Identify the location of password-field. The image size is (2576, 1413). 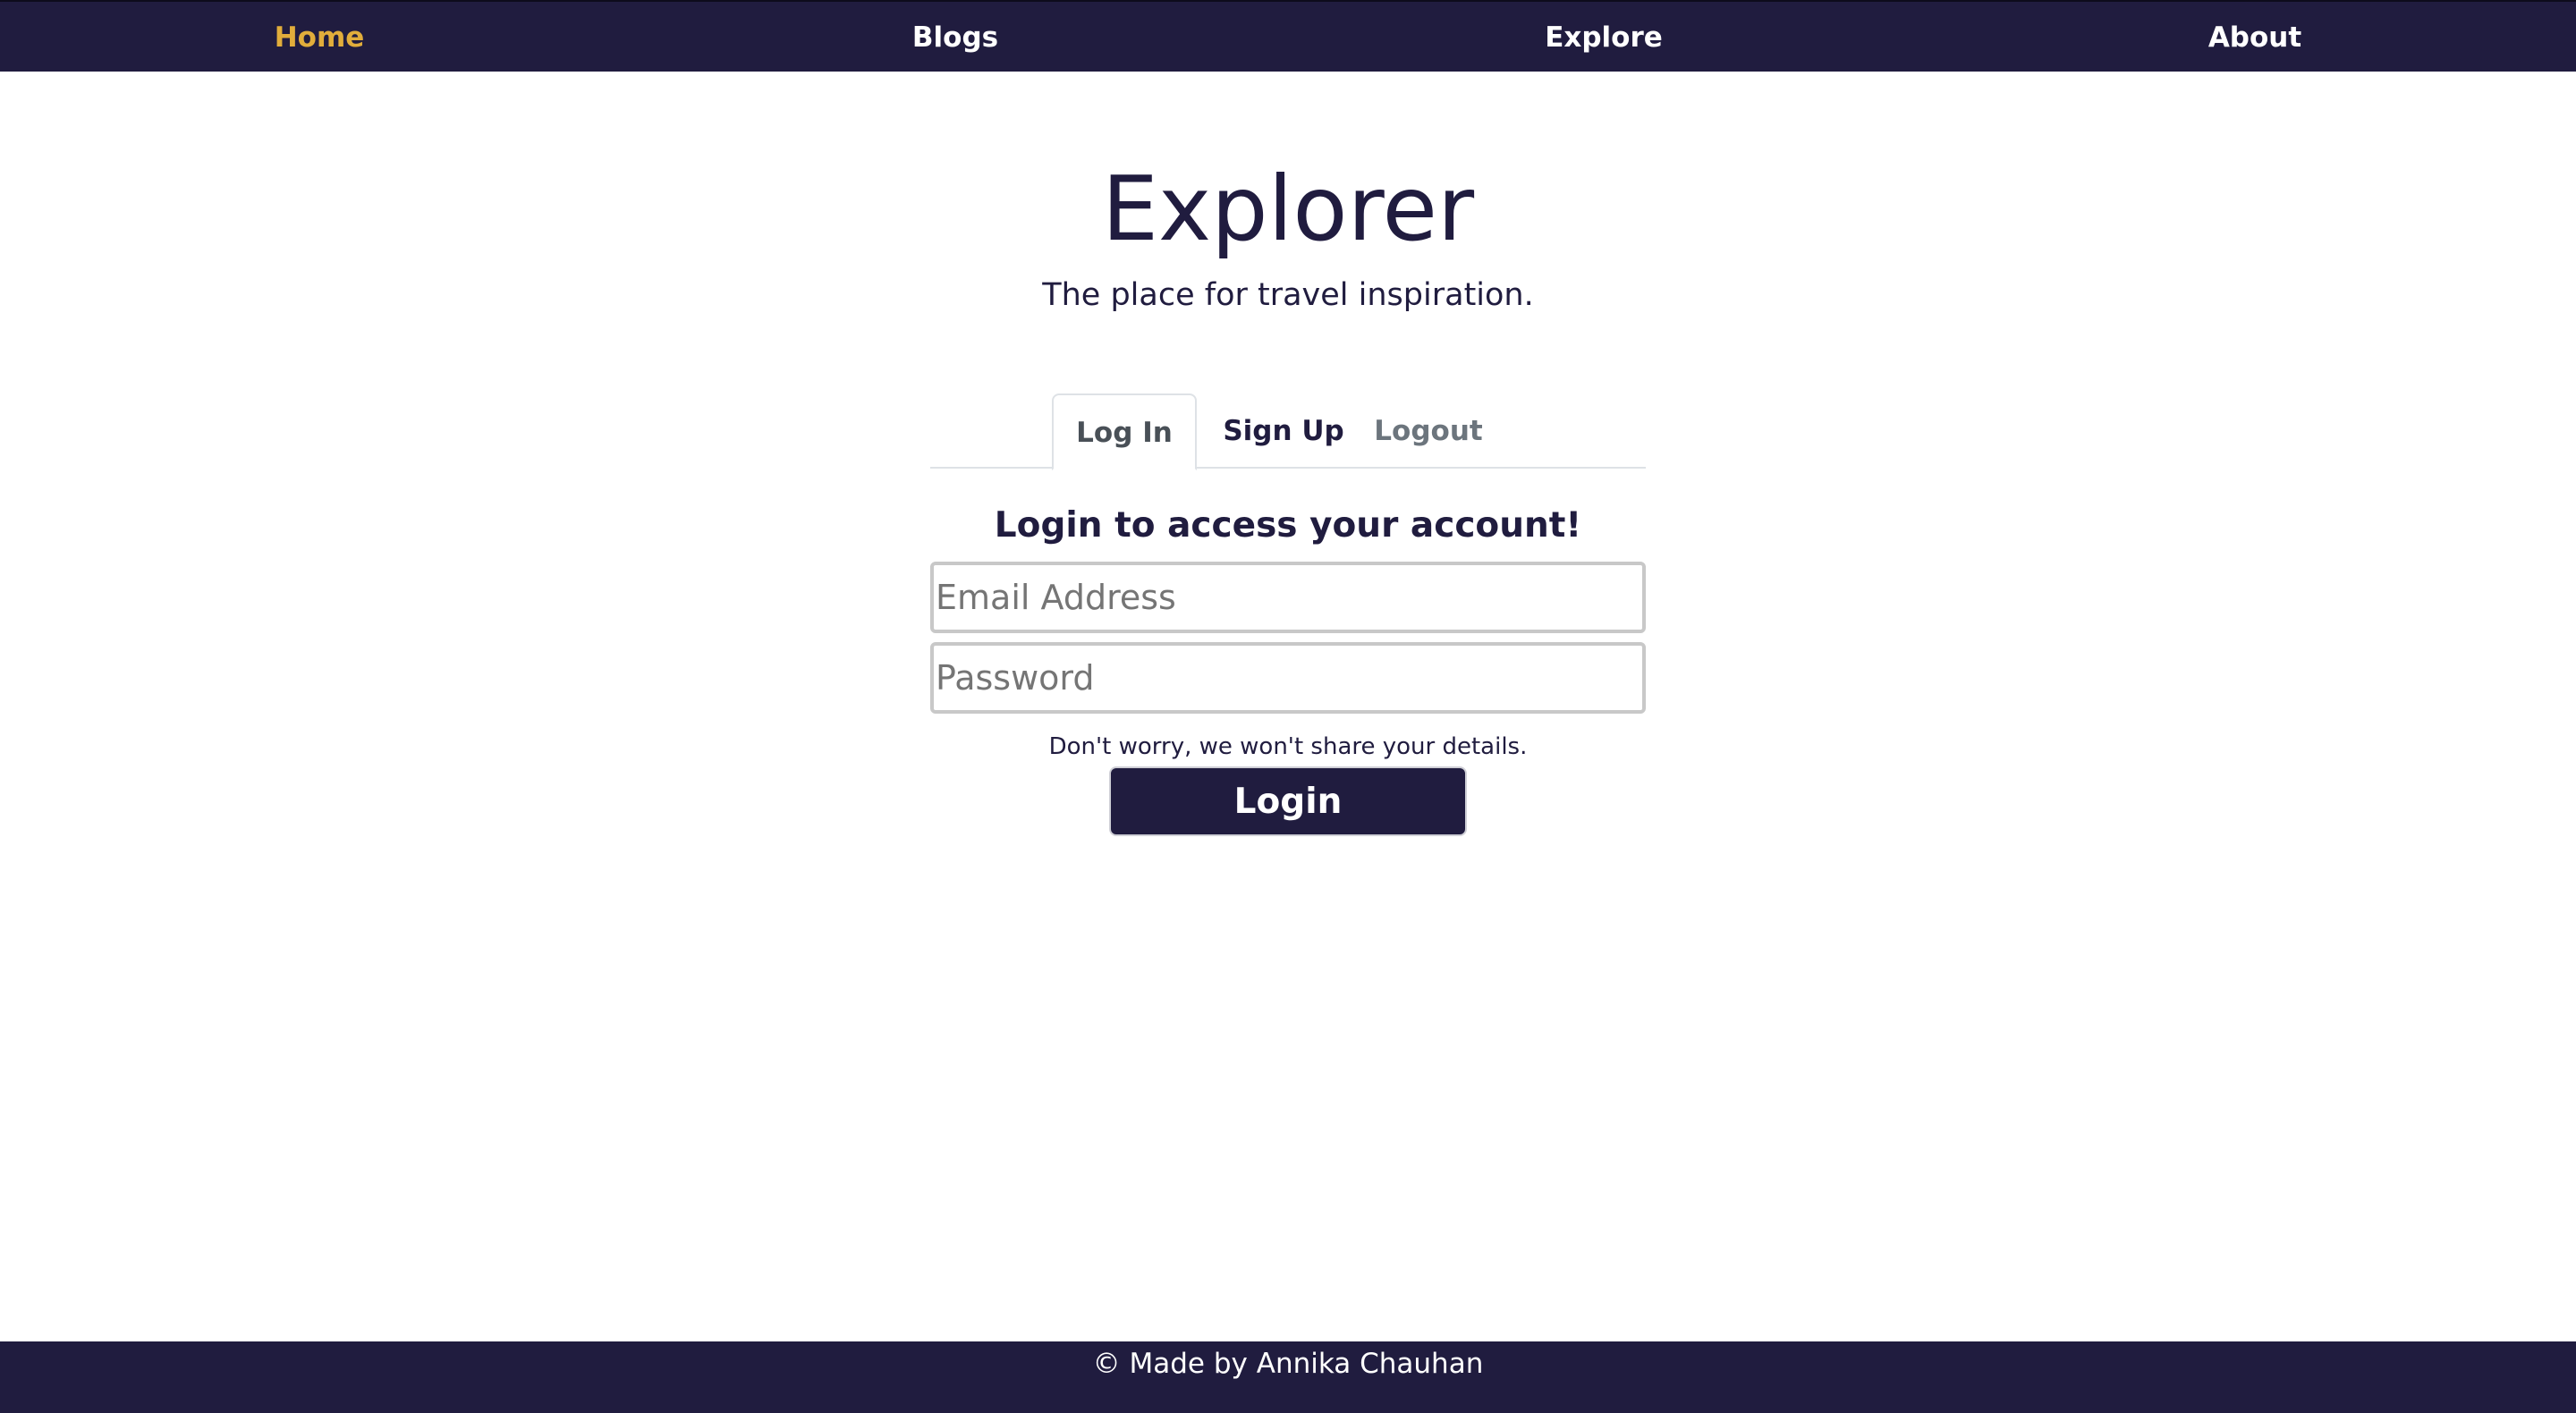
(1288, 678).